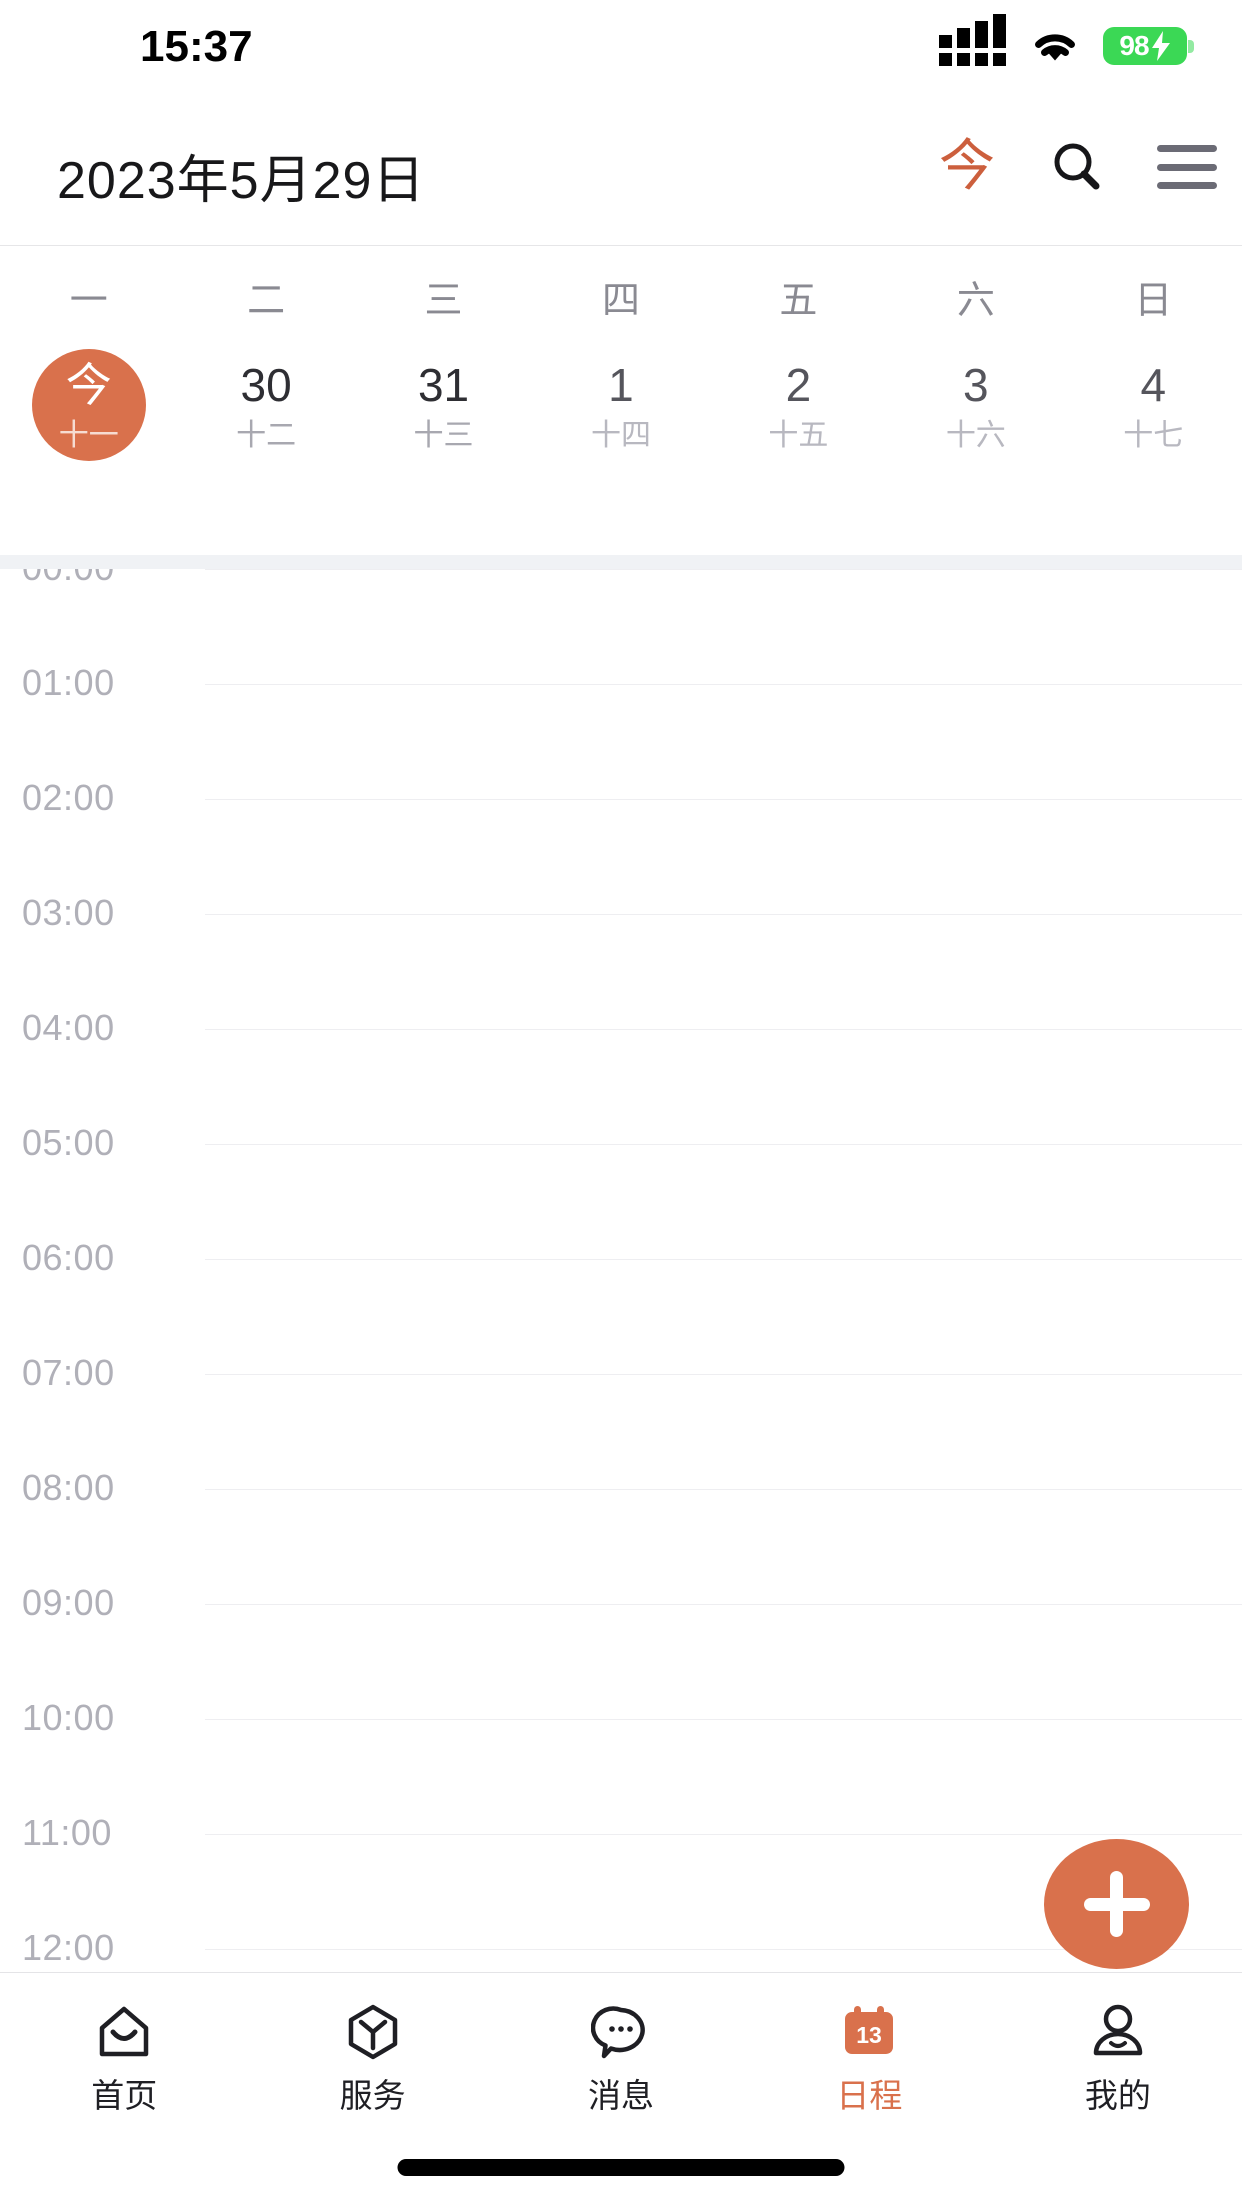  Describe the element at coordinates (973, 40) in the screenshot. I see `signal-bars-icon` at that location.